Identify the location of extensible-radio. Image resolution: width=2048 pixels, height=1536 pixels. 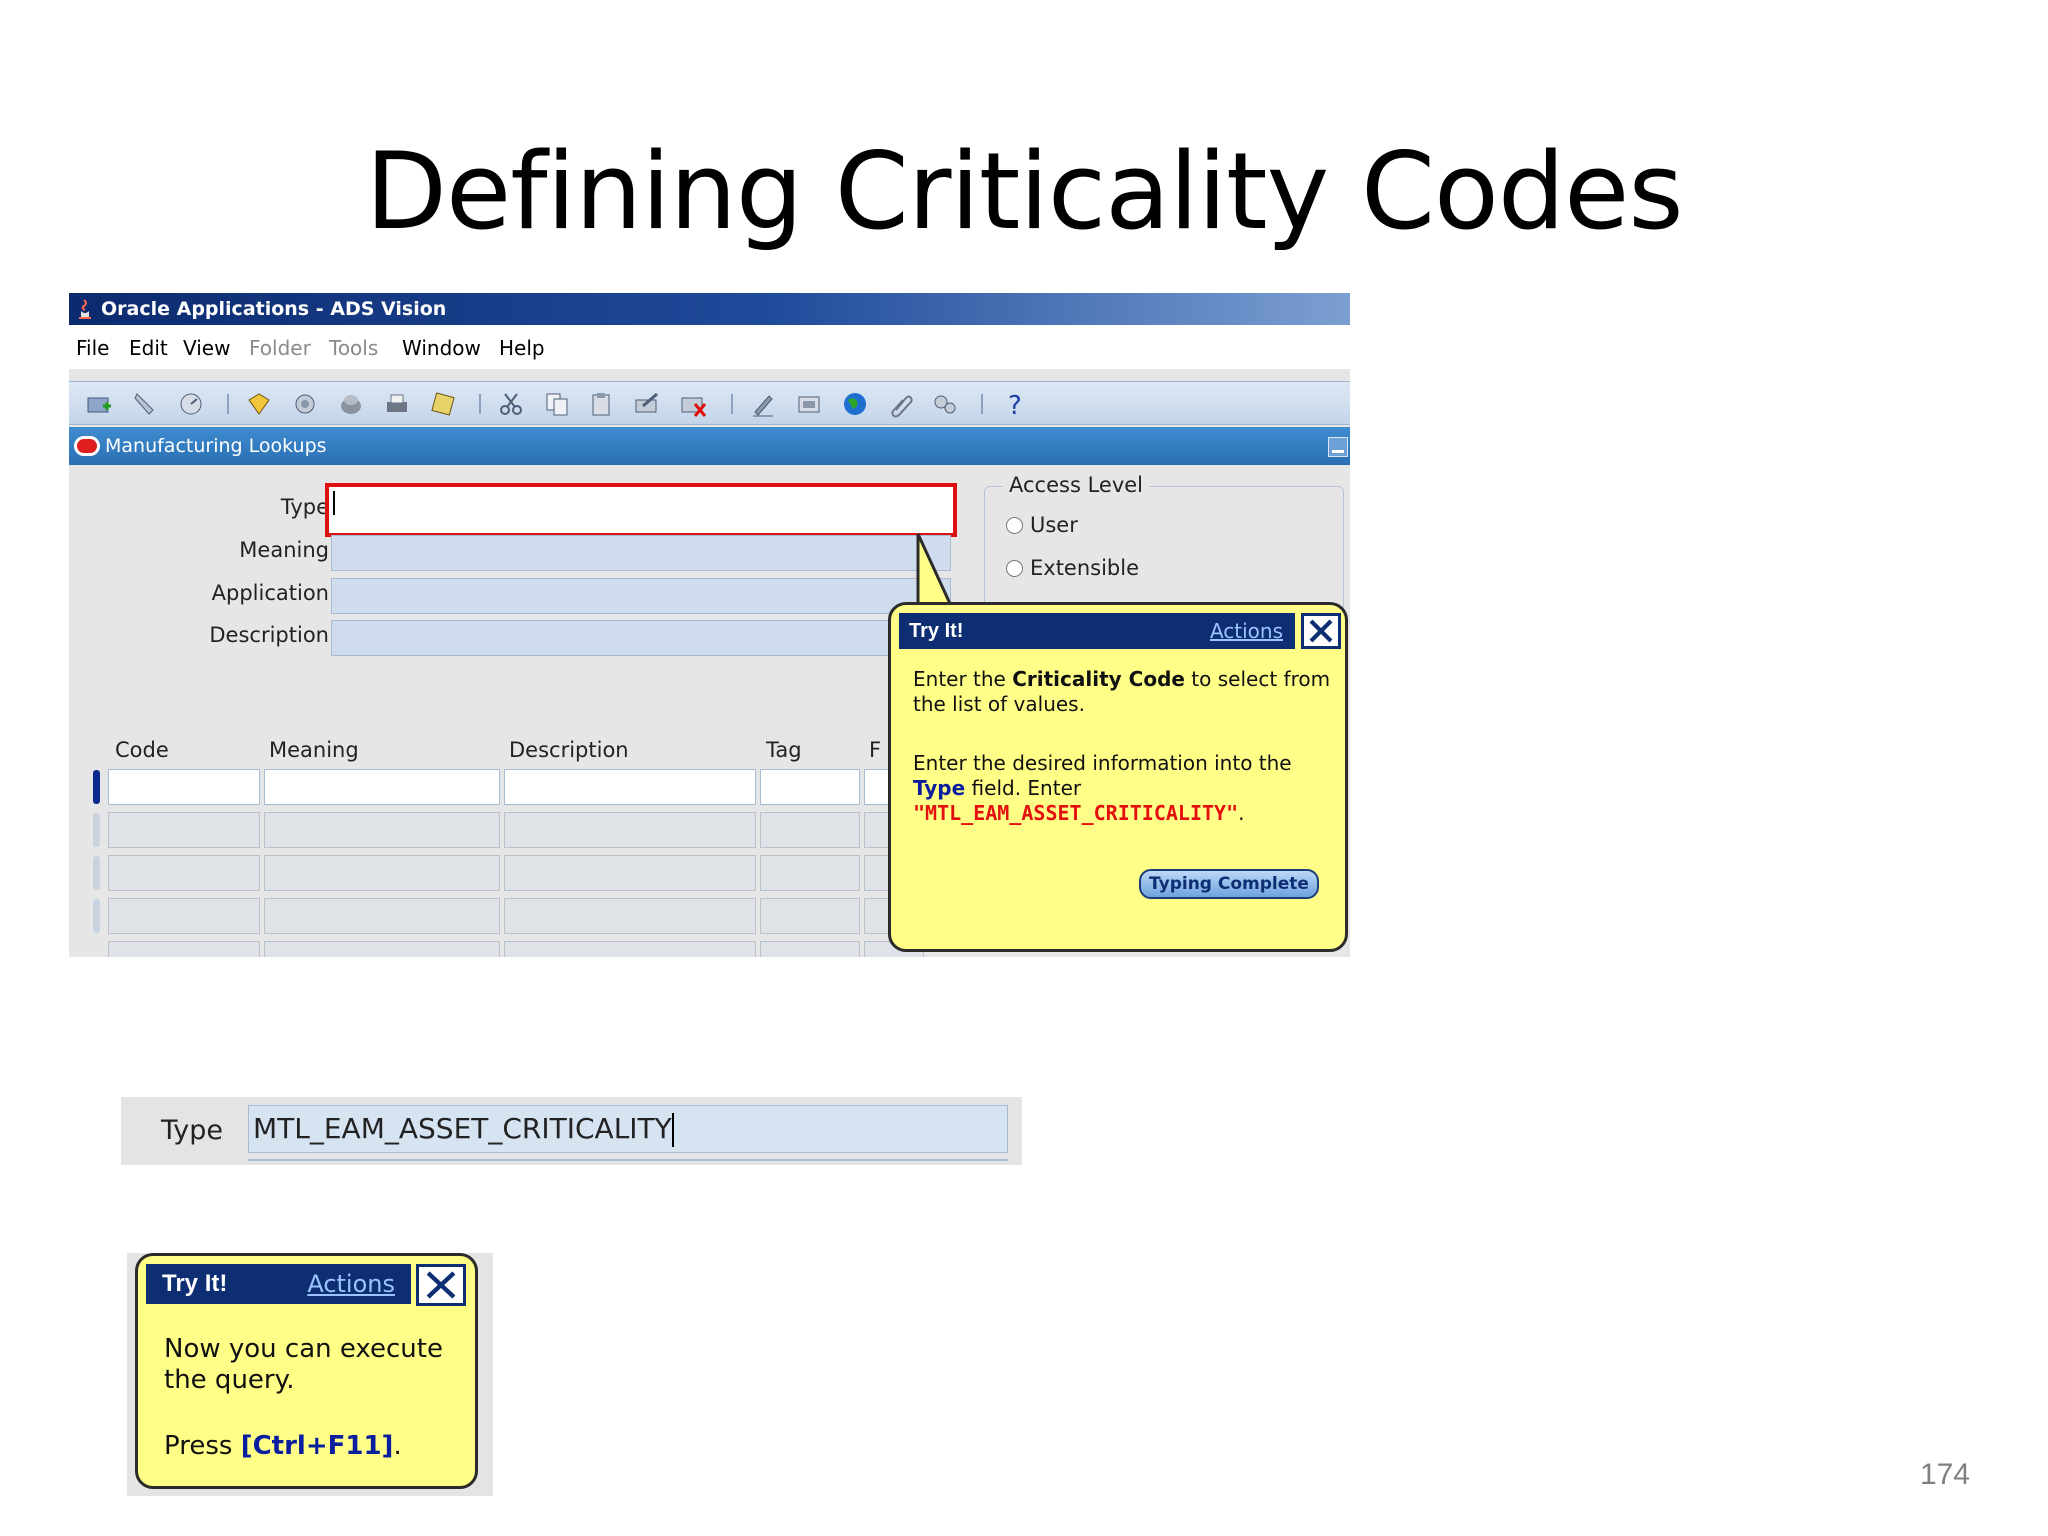
(1014, 568).